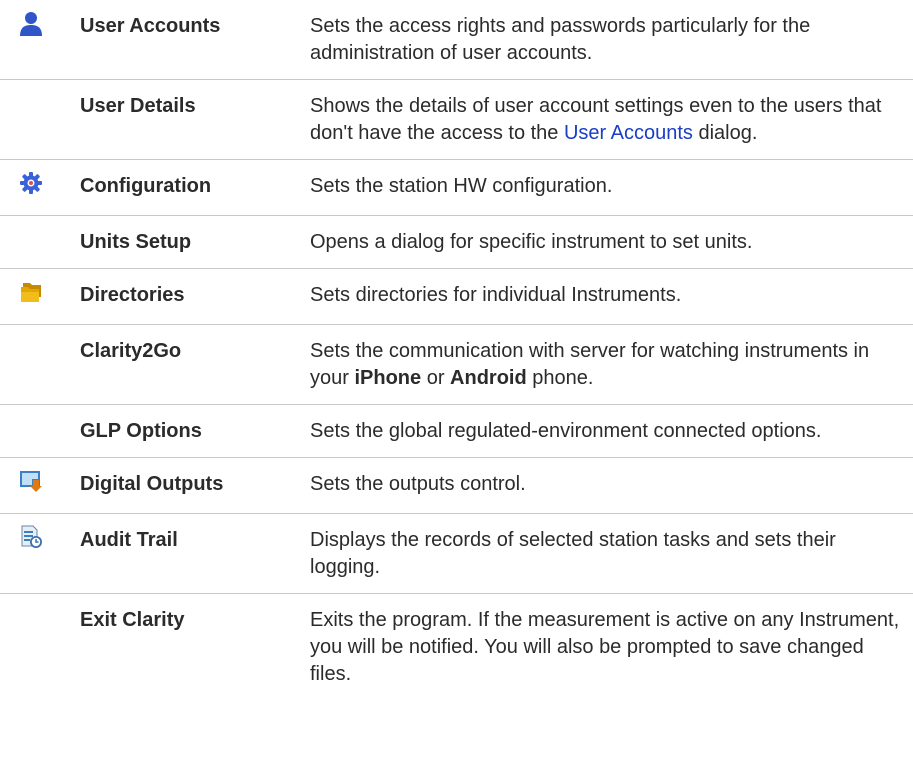  I want to click on command-name: User Accounts, so click(195, 40).